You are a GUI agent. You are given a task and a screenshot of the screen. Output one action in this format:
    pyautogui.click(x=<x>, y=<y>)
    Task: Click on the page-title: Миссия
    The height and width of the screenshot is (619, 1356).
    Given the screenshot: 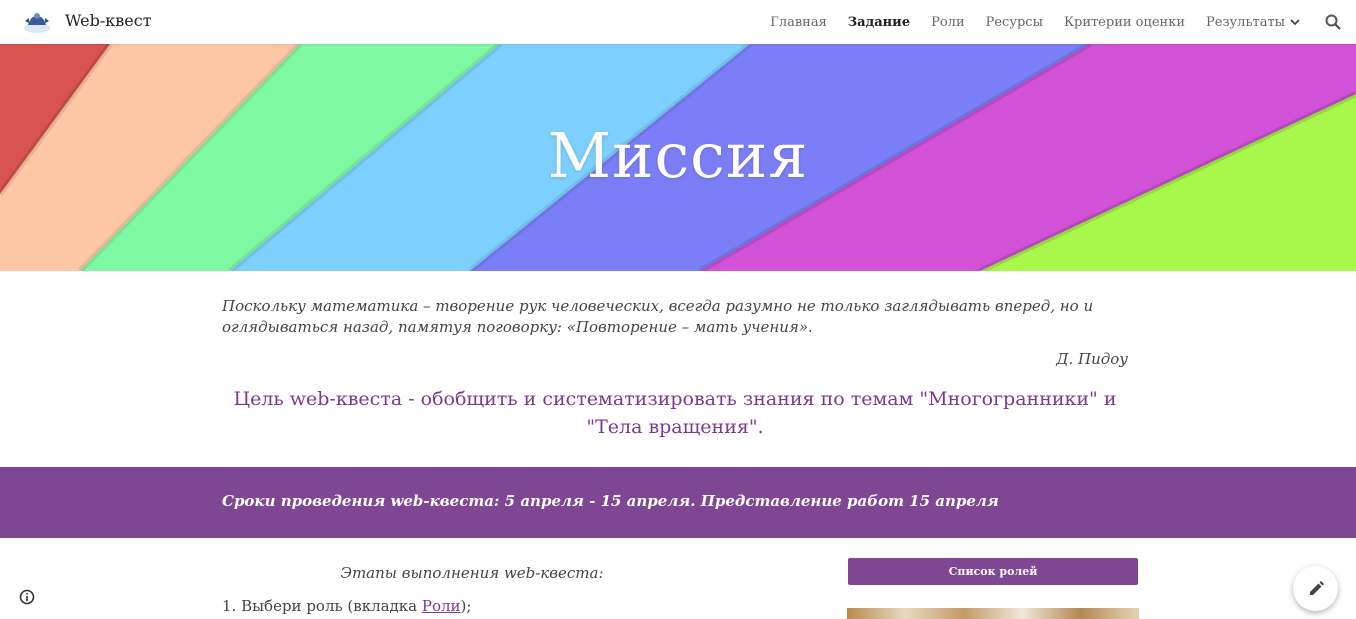 What is the action you would take?
    pyautogui.click(x=678, y=155)
    